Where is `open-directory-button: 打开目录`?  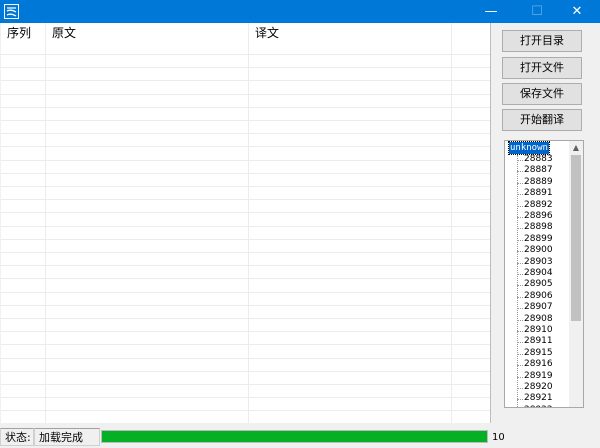 open-directory-button: 打开目录 is located at coordinates (542, 41).